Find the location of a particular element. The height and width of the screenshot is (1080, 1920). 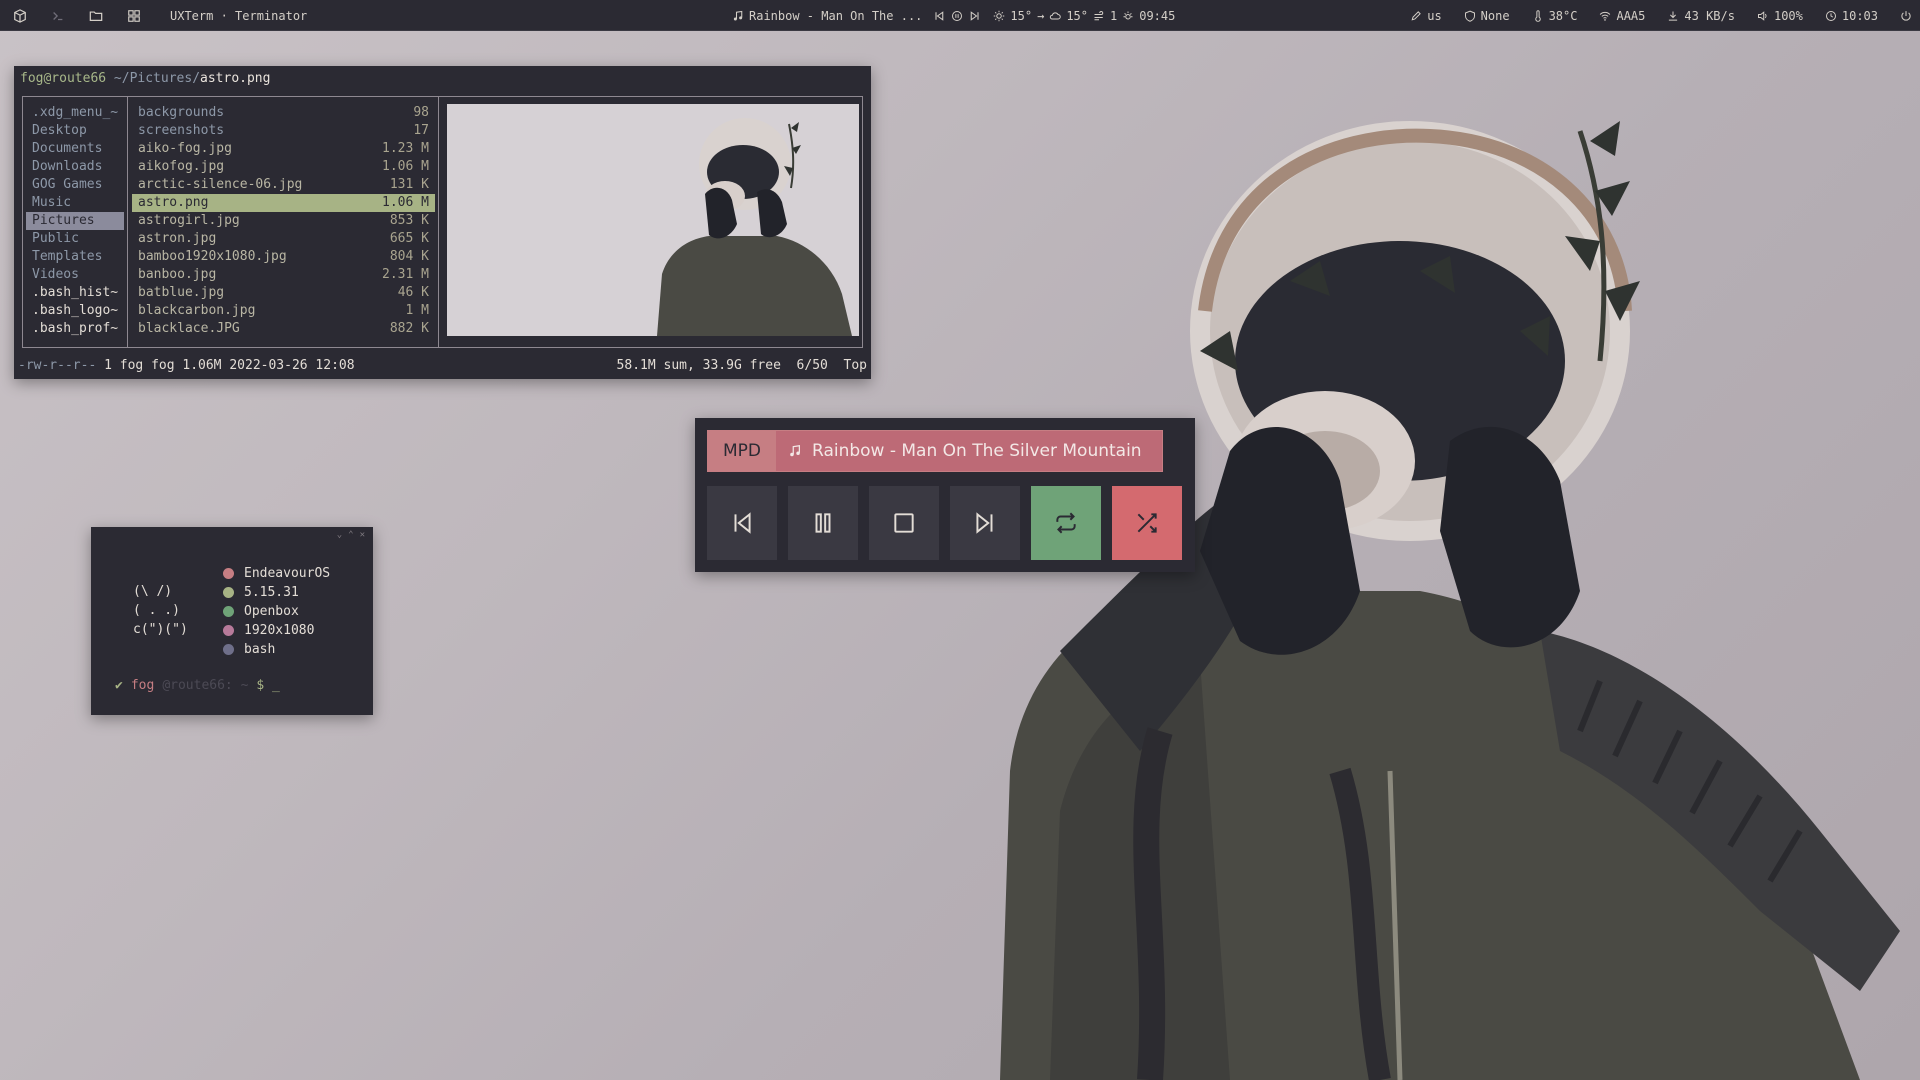

file-list-item: astro.png 1.06 M is located at coordinates (283, 203).